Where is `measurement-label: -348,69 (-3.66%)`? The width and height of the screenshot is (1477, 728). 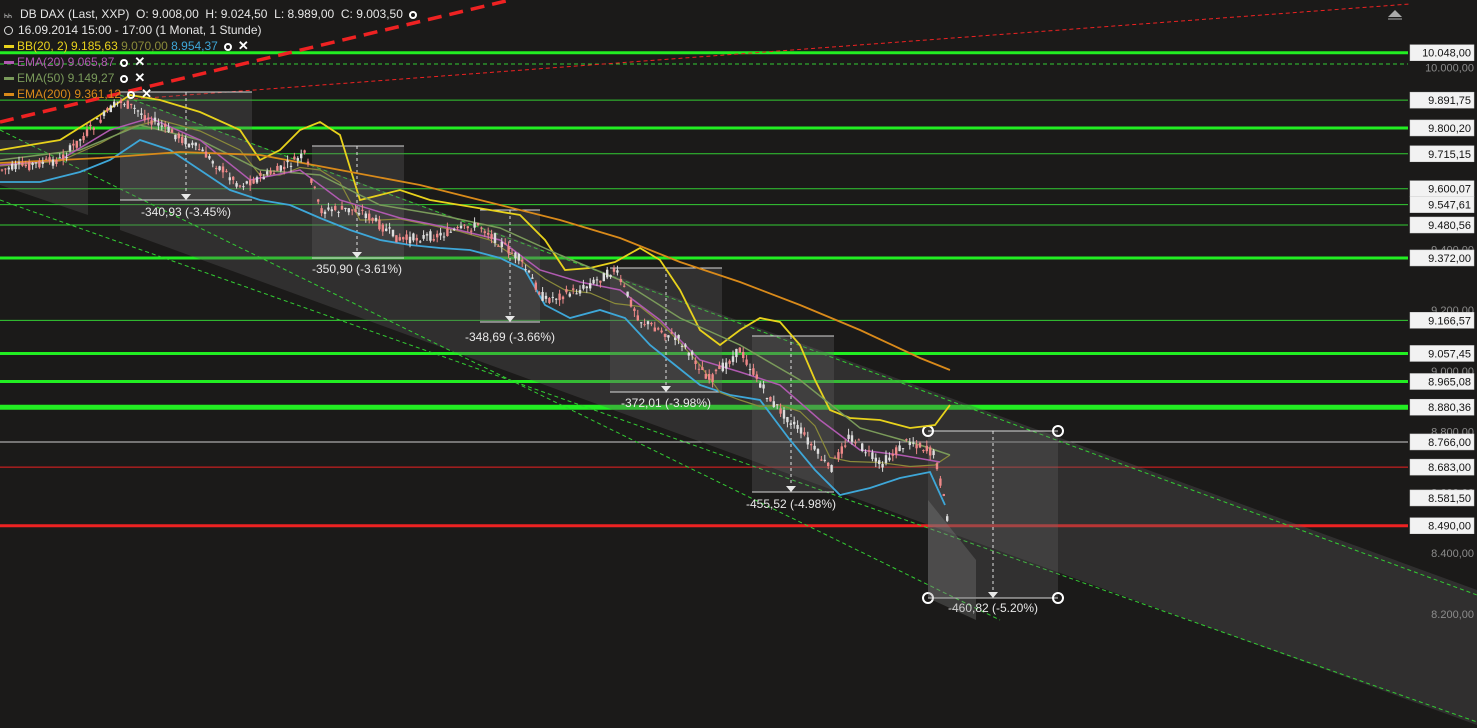
measurement-label: -348,69 (-3.66%) is located at coordinates (510, 337).